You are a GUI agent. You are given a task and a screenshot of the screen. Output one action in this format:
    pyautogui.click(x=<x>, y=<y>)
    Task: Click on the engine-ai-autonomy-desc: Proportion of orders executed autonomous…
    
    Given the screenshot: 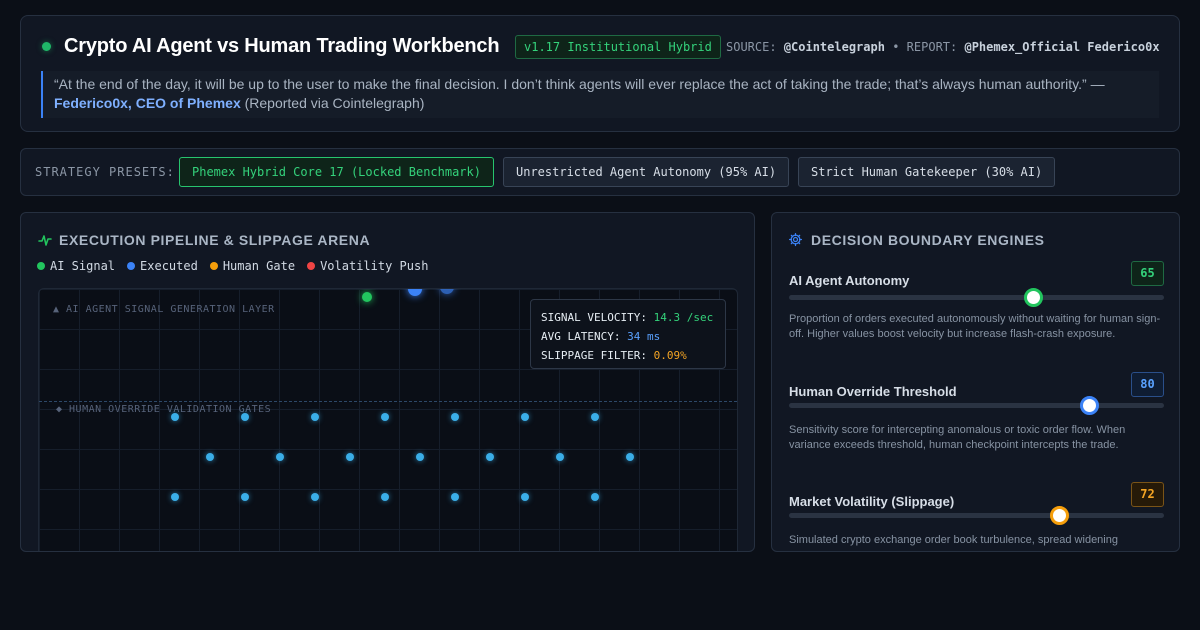 What is the action you would take?
    pyautogui.click(x=975, y=326)
    